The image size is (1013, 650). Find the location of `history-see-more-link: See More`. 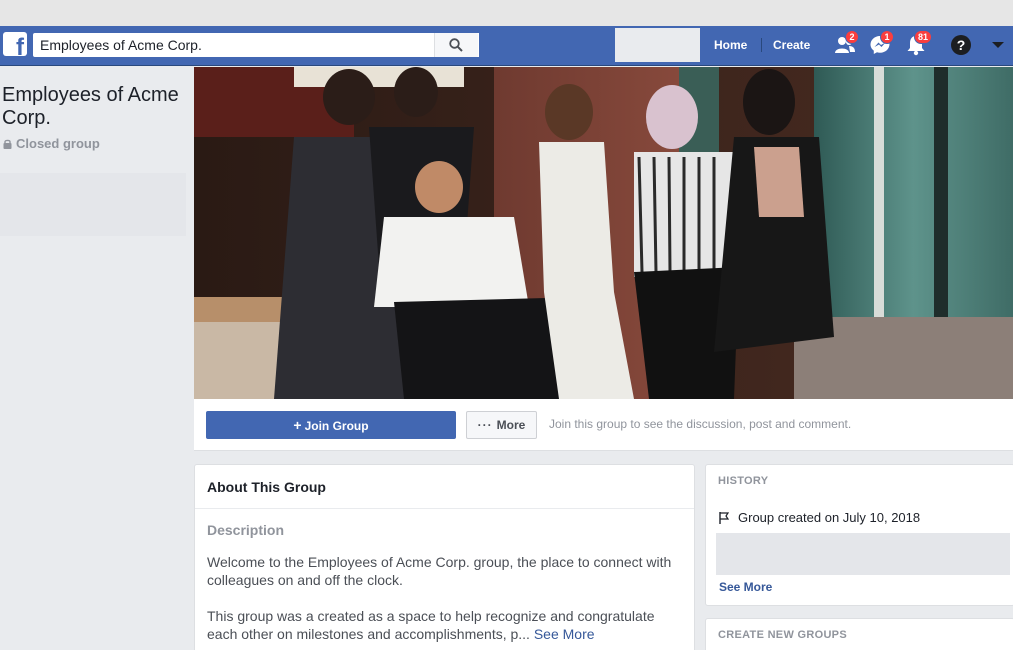

history-see-more-link: See More is located at coordinates (745, 587).